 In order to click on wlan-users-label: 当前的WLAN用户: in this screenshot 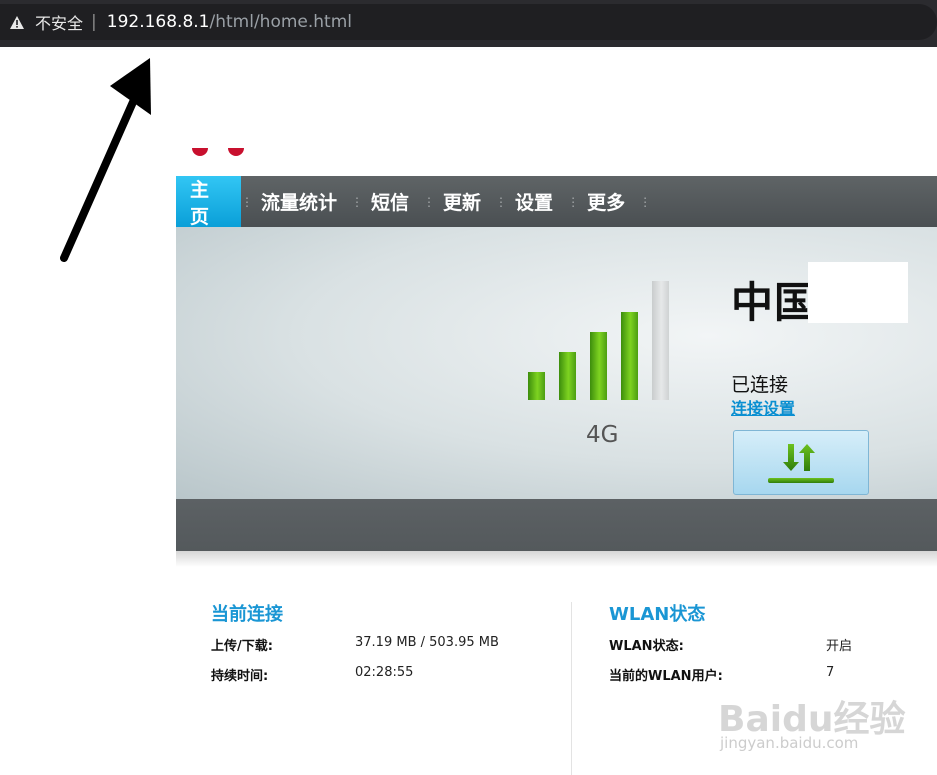, I will do `click(666, 676)`.